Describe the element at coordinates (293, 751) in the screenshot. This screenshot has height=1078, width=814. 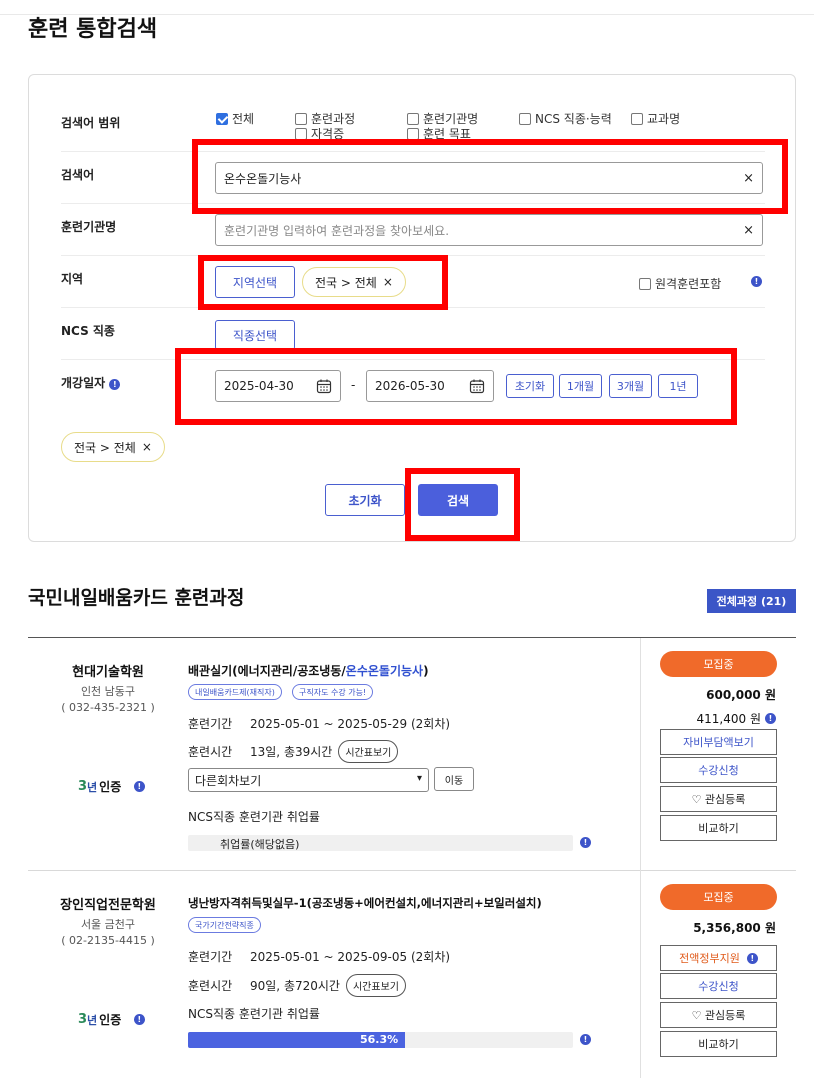
I see `training-hours: 훈련시간 13일, 총39시간 시간표보기` at that location.